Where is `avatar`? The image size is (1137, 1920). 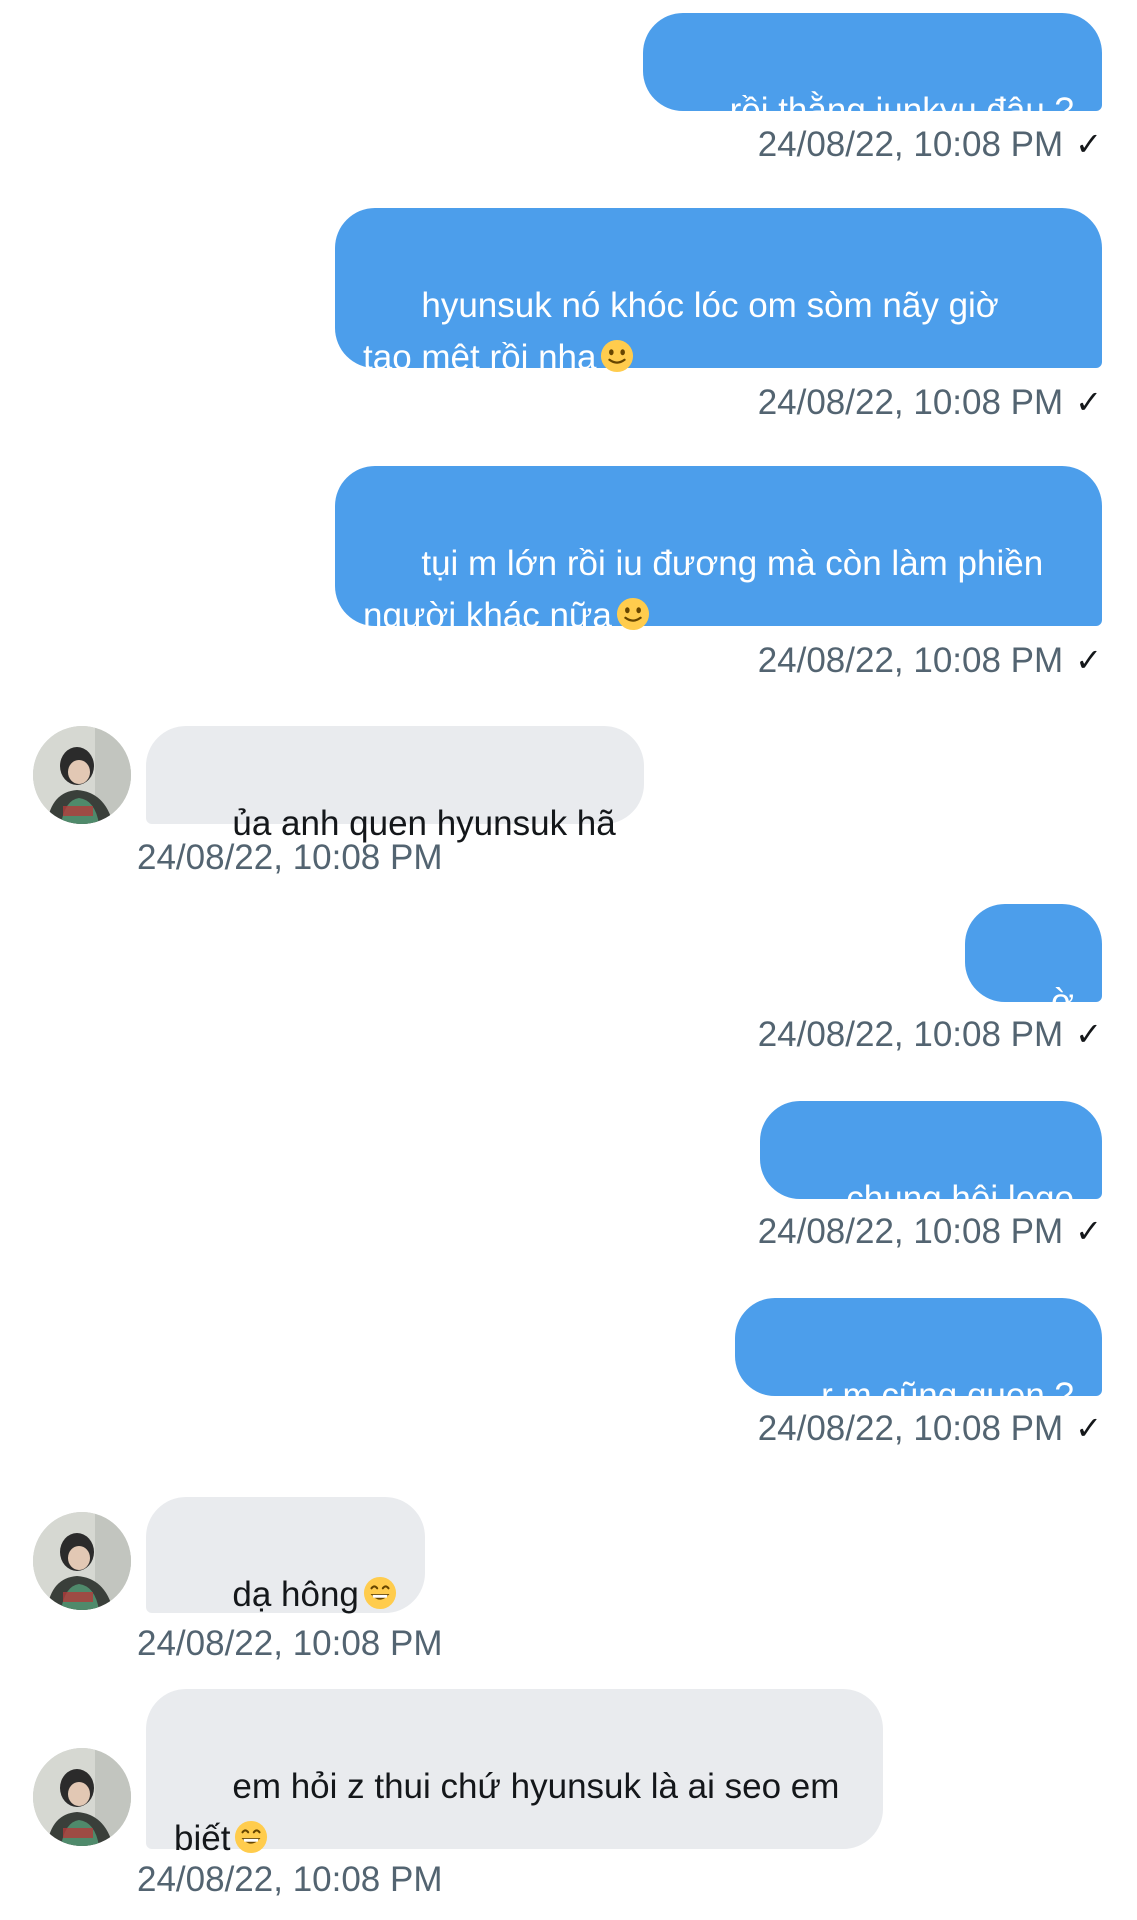
avatar is located at coordinates (82, 1797).